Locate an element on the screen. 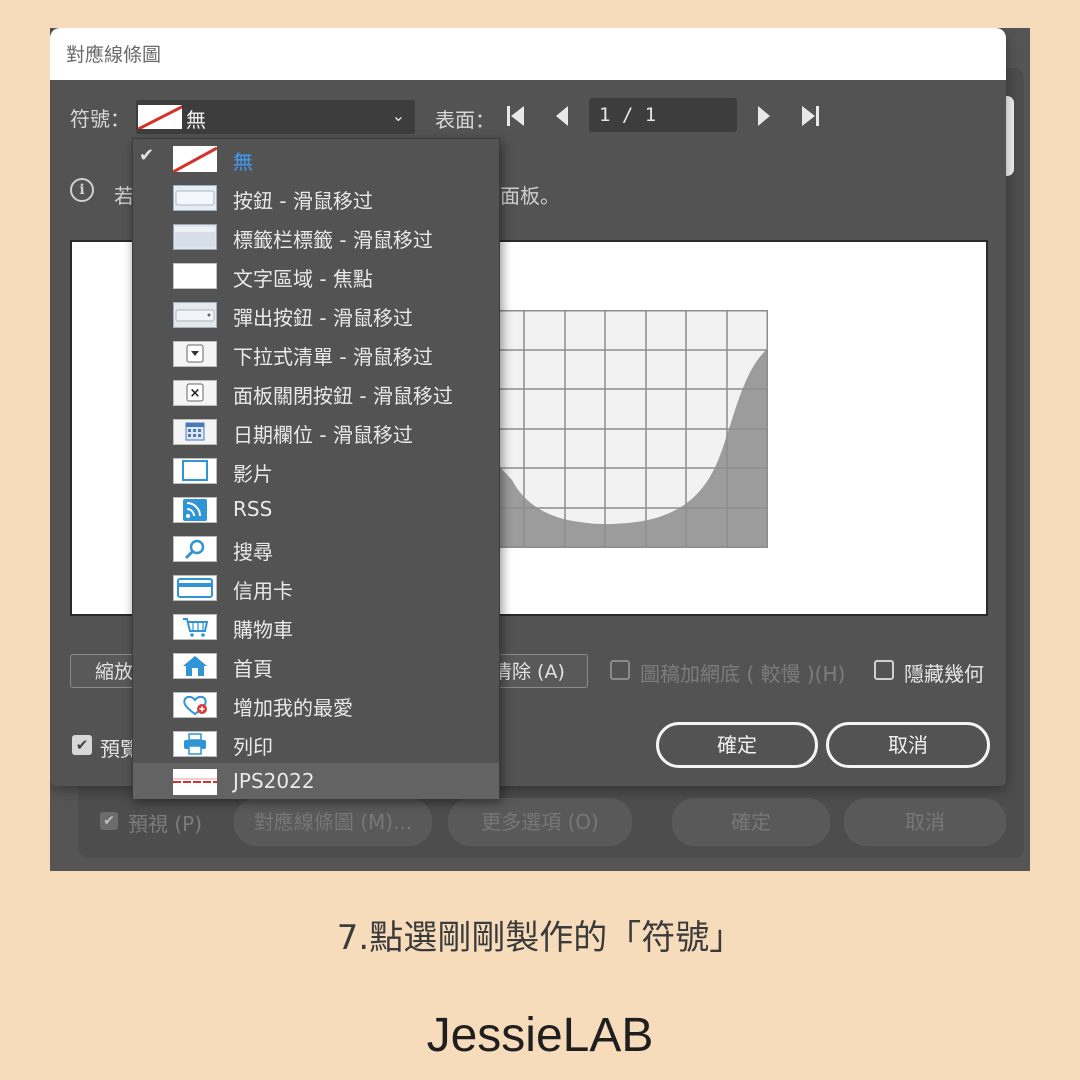 The height and width of the screenshot is (1080, 1080). menu-item-home: 首頁 is located at coordinates (316, 665).